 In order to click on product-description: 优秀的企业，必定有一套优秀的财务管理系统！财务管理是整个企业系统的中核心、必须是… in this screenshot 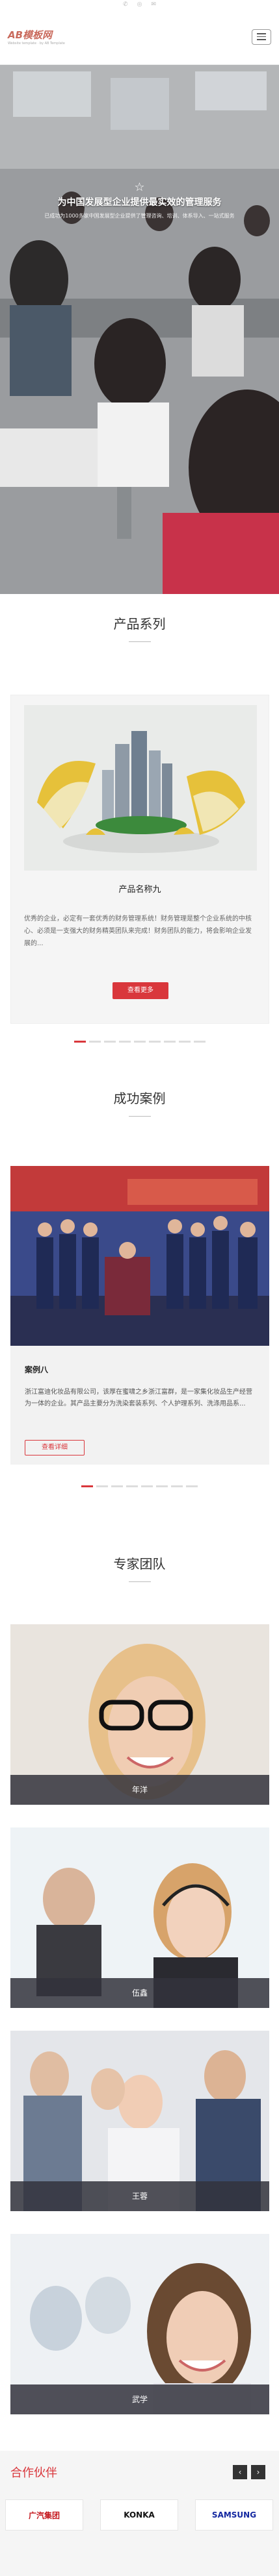, I will do `click(138, 931)`.